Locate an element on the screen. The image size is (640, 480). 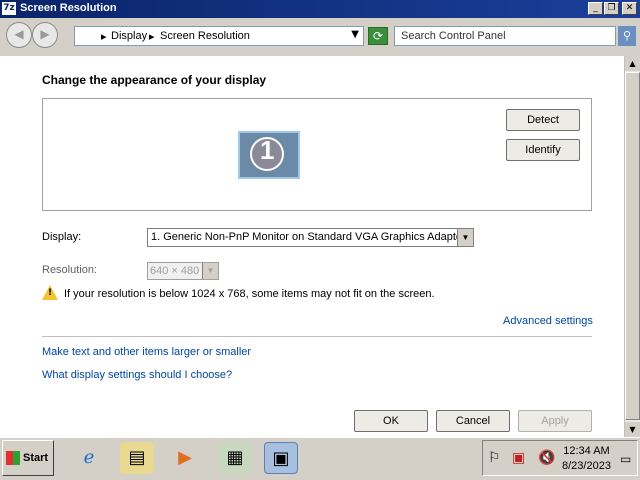
display-label: Display: is located at coordinates (62, 237).